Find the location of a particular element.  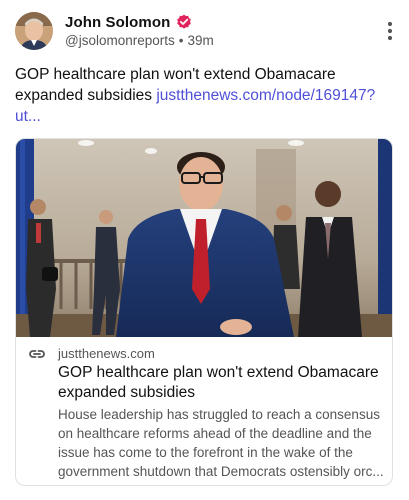

avatar is located at coordinates (34, 31).